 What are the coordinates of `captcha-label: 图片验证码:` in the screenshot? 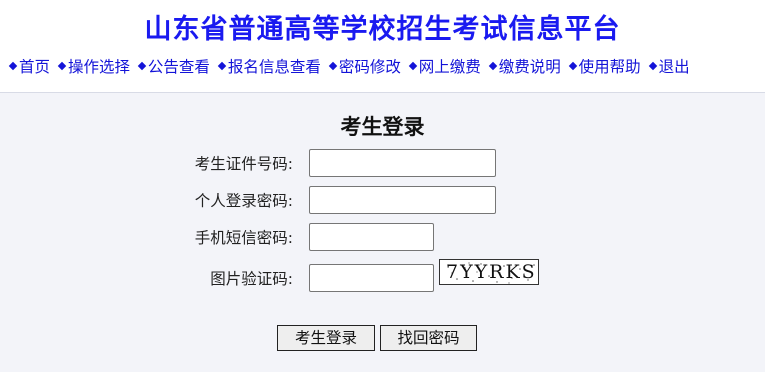 It's located at (251, 279).